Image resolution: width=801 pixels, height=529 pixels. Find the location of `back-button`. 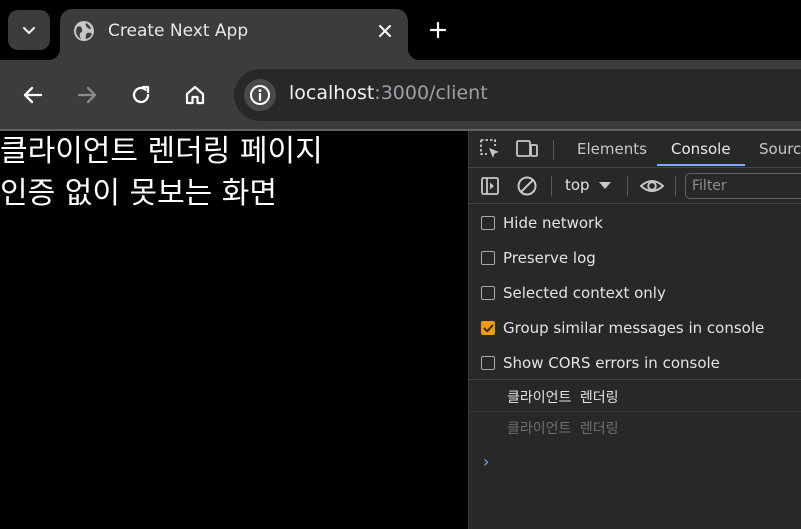

back-button is located at coordinates (33, 95).